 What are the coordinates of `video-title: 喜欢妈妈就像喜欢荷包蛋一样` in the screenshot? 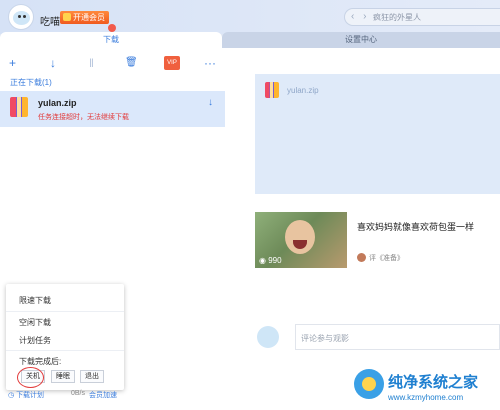 It's located at (415, 226).